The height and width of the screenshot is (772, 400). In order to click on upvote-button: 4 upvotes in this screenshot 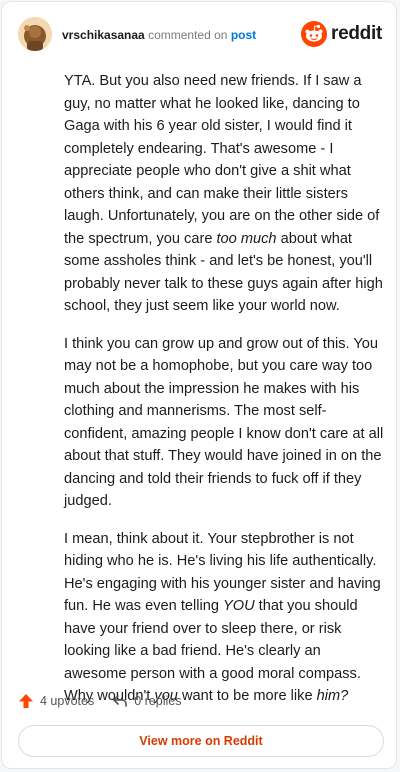, I will do `click(56, 701)`.